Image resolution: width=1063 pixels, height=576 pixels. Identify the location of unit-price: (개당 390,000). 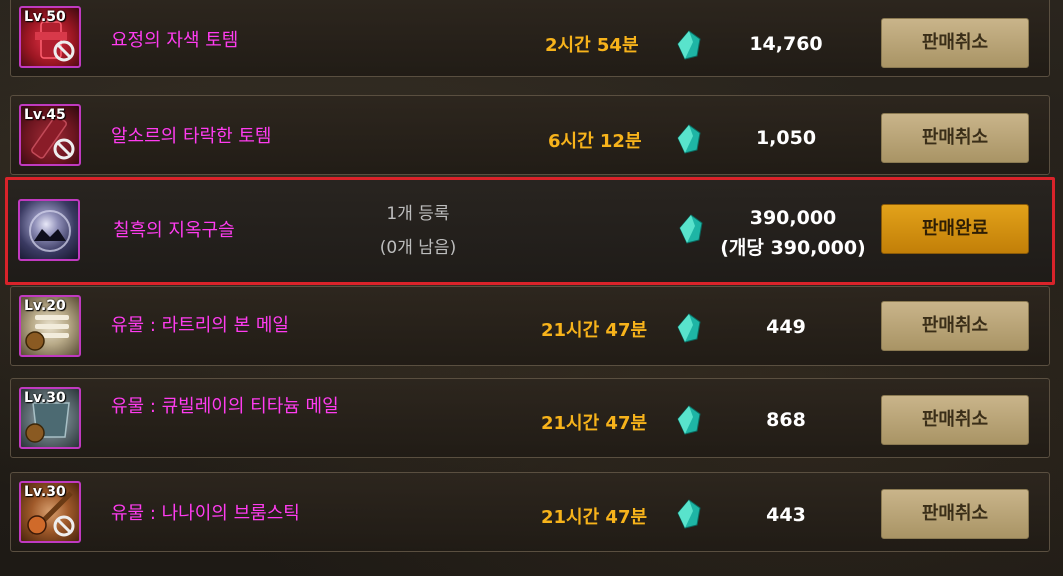
(793, 248).